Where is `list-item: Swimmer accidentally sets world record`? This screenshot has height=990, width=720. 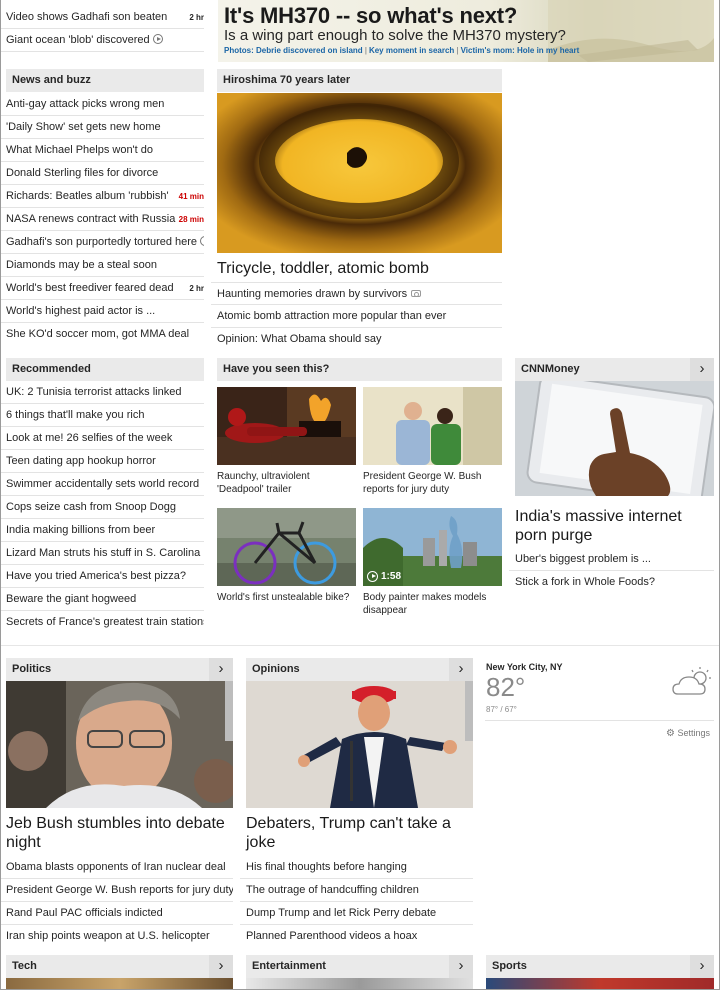
list-item: Swimmer accidentally sets world record is located at coordinates (102, 484).